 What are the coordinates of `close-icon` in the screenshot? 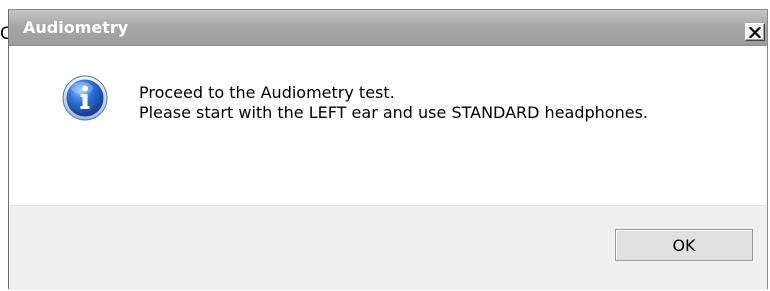 It's located at (755, 32).